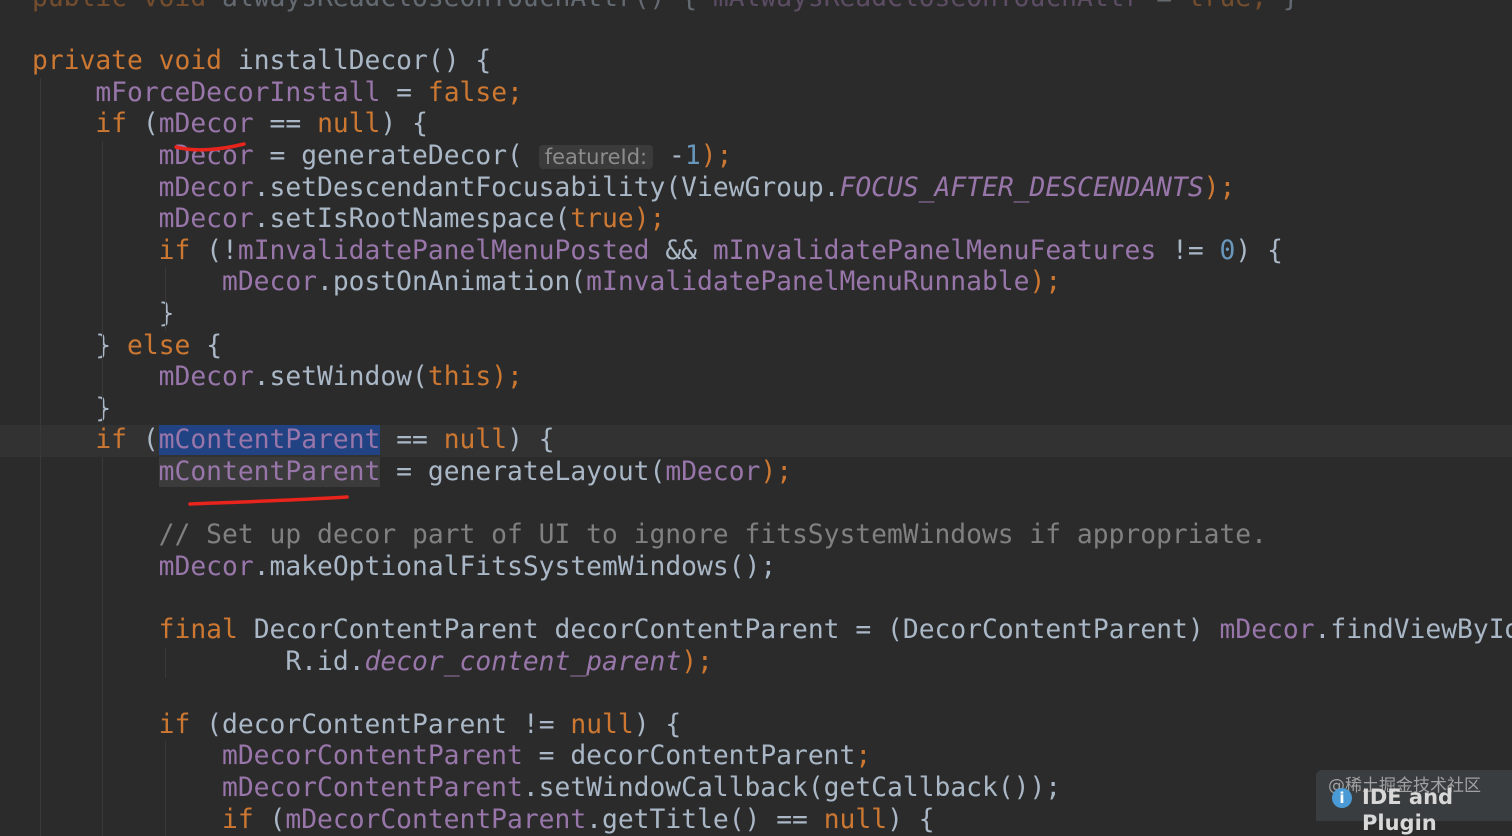 The height and width of the screenshot is (836, 1512). Describe the element at coordinates (756, 663) in the screenshot. I see `code-line: R.id.decor_content_parent);` at that location.